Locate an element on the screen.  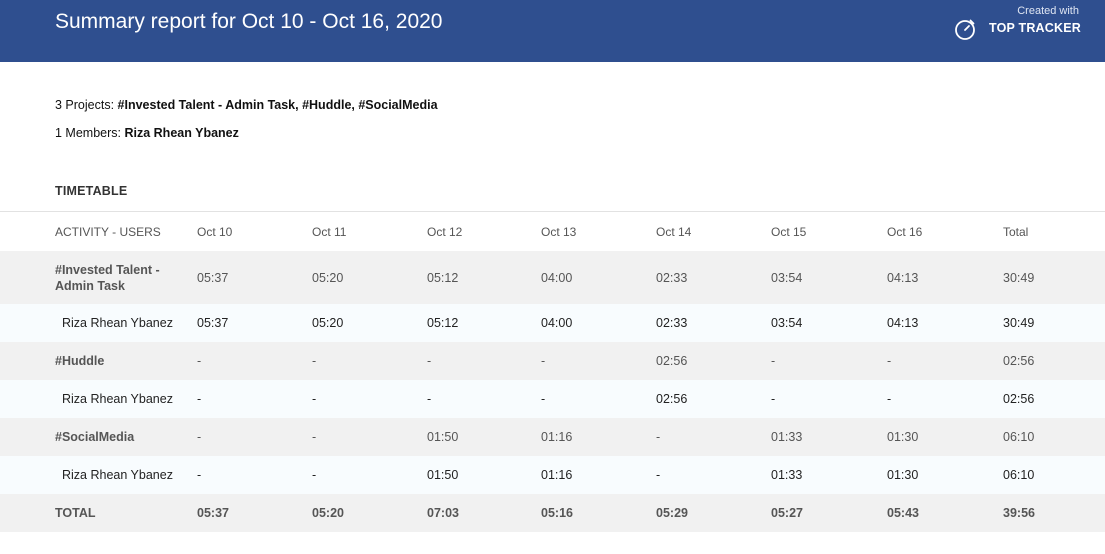
member-row: Riza Rhean Ybanez - - - - 02:56 - - 02:56 is located at coordinates (552, 399).